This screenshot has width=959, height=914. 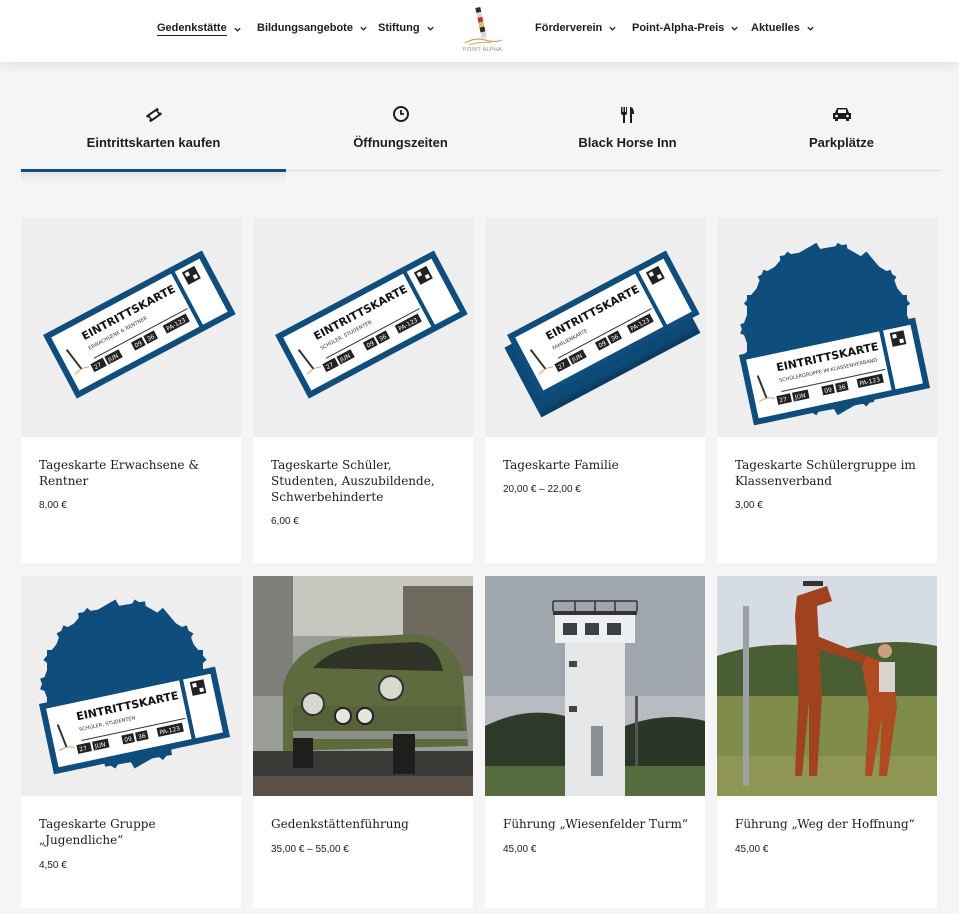 I want to click on product-price: 6,00 €, so click(x=285, y=521).